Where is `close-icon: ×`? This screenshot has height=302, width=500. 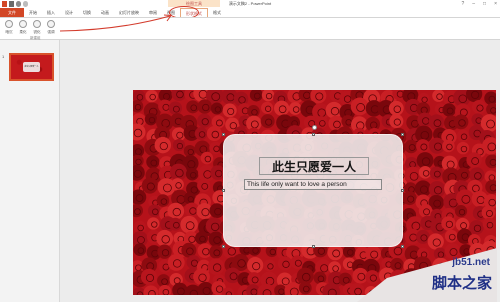 close-icon: × is located at coordinates (495, 4).